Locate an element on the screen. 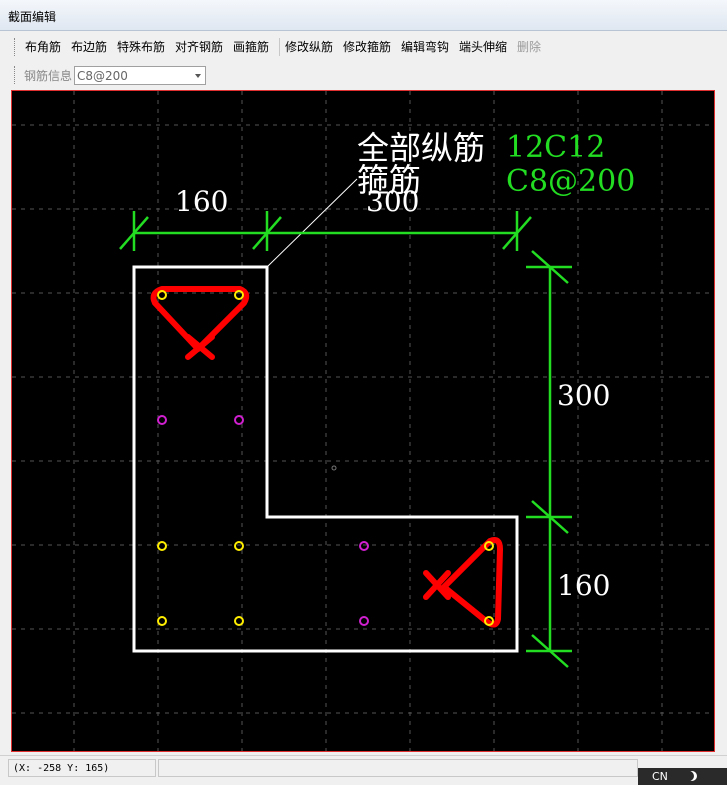 This screenshot has width=727, height=785. status-panel is located at coordinates (398, 768).